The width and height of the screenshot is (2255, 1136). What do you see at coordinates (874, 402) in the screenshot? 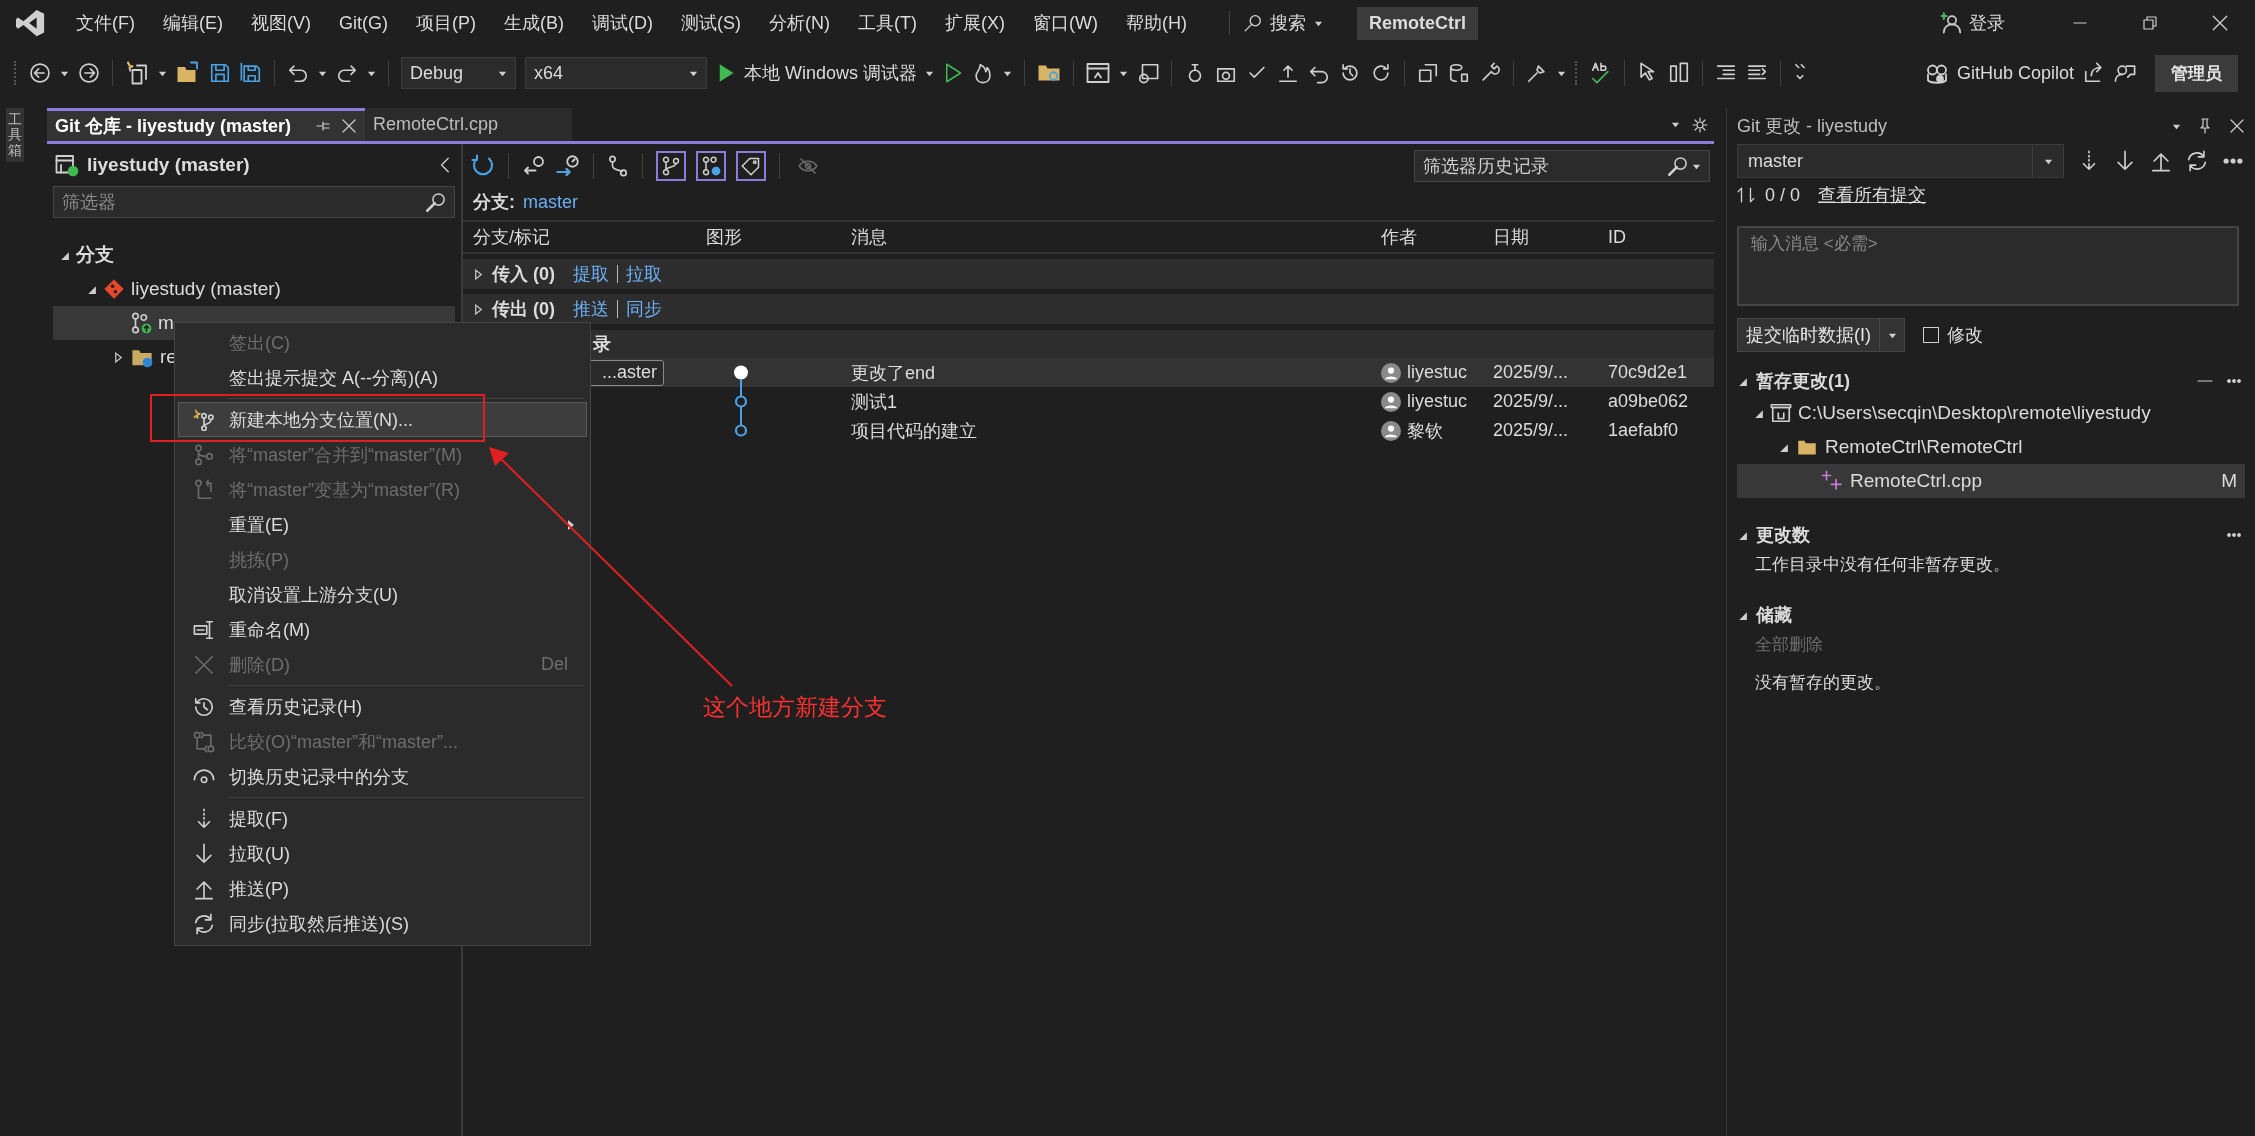
I see `commit-message: 测试1` at bounding box center [874, 402].